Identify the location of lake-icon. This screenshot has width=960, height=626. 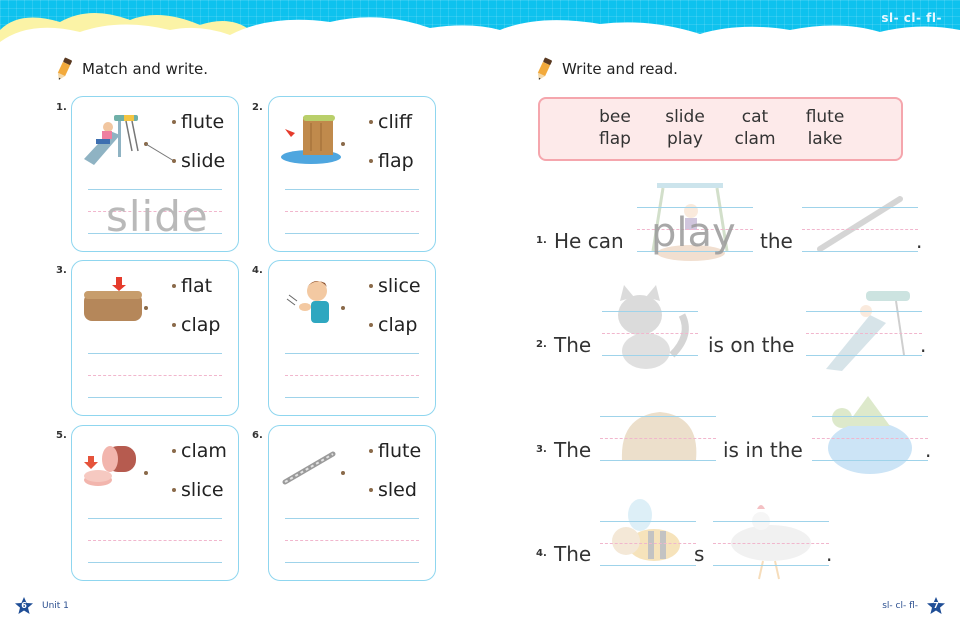
(870, 435).